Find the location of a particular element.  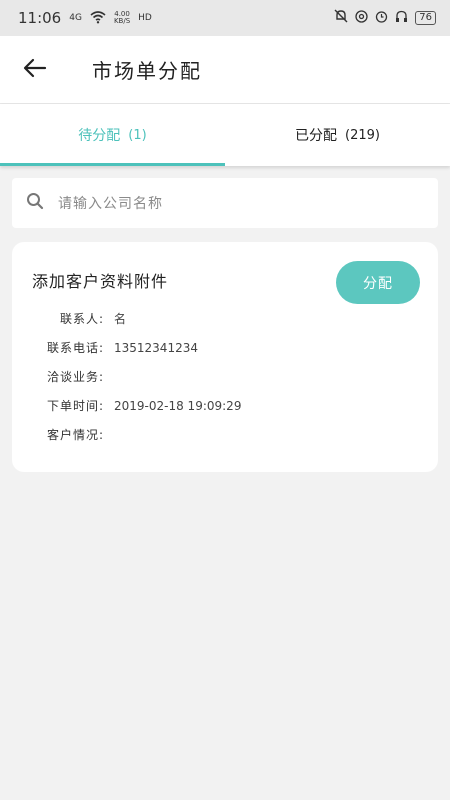

battery-icon: 76 is located at coordinates (425, 18).